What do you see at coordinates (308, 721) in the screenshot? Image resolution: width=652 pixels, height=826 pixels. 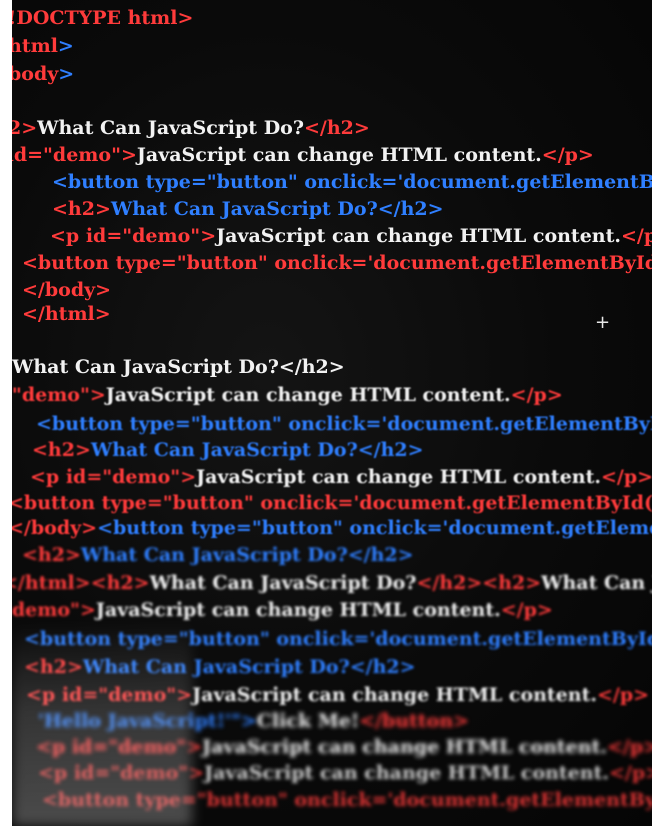 I see `code-token: Click Me!` at bounding box center [308, 721].